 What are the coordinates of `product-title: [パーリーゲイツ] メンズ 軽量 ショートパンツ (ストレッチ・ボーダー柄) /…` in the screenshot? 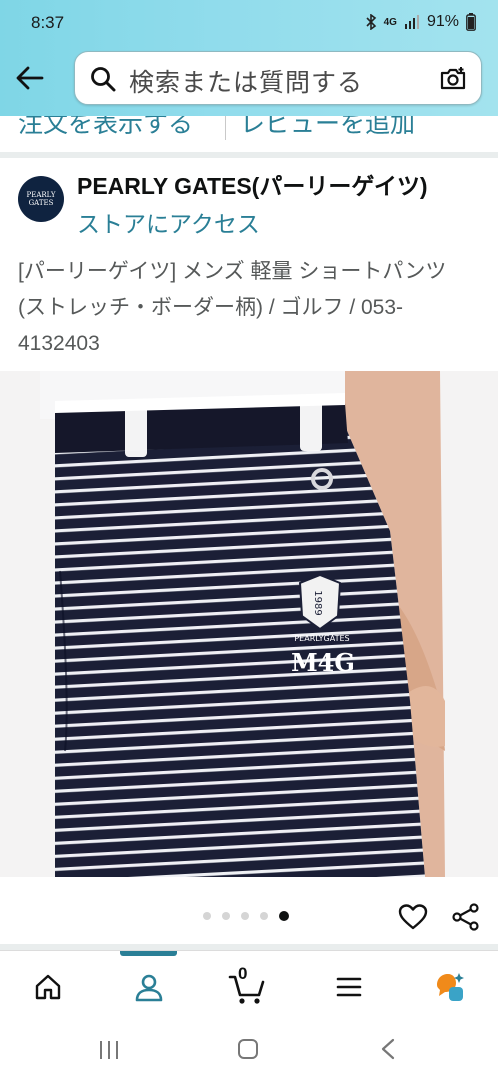 It's located at (232, 307).